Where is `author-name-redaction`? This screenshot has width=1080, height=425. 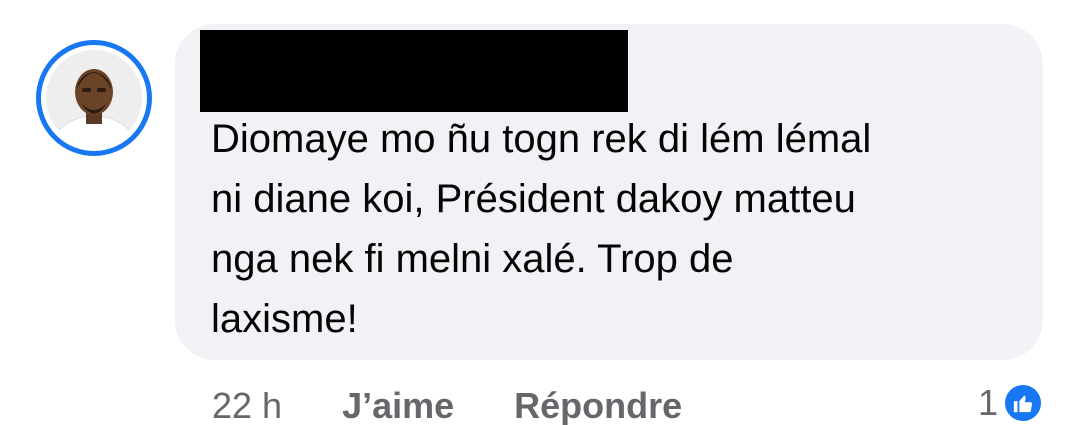 author-name-redaction is located at coordinates (414, 71).